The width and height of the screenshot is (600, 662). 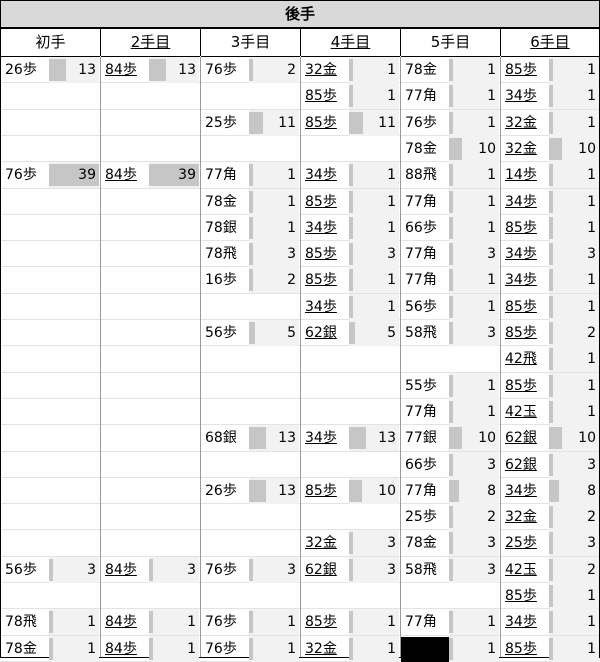 I want to click on move-cell: 42飛, so click(x=527, y=359).